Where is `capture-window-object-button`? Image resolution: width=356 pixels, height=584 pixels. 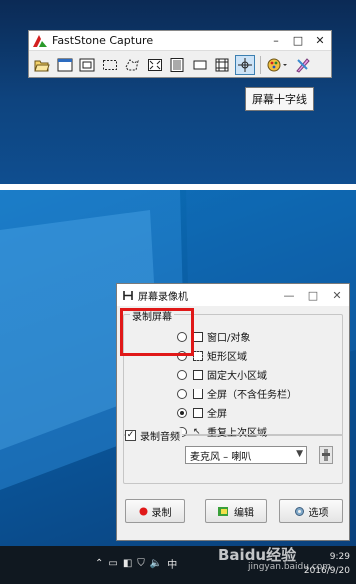
capture-window-object-button is located at coordinates (87, 65).